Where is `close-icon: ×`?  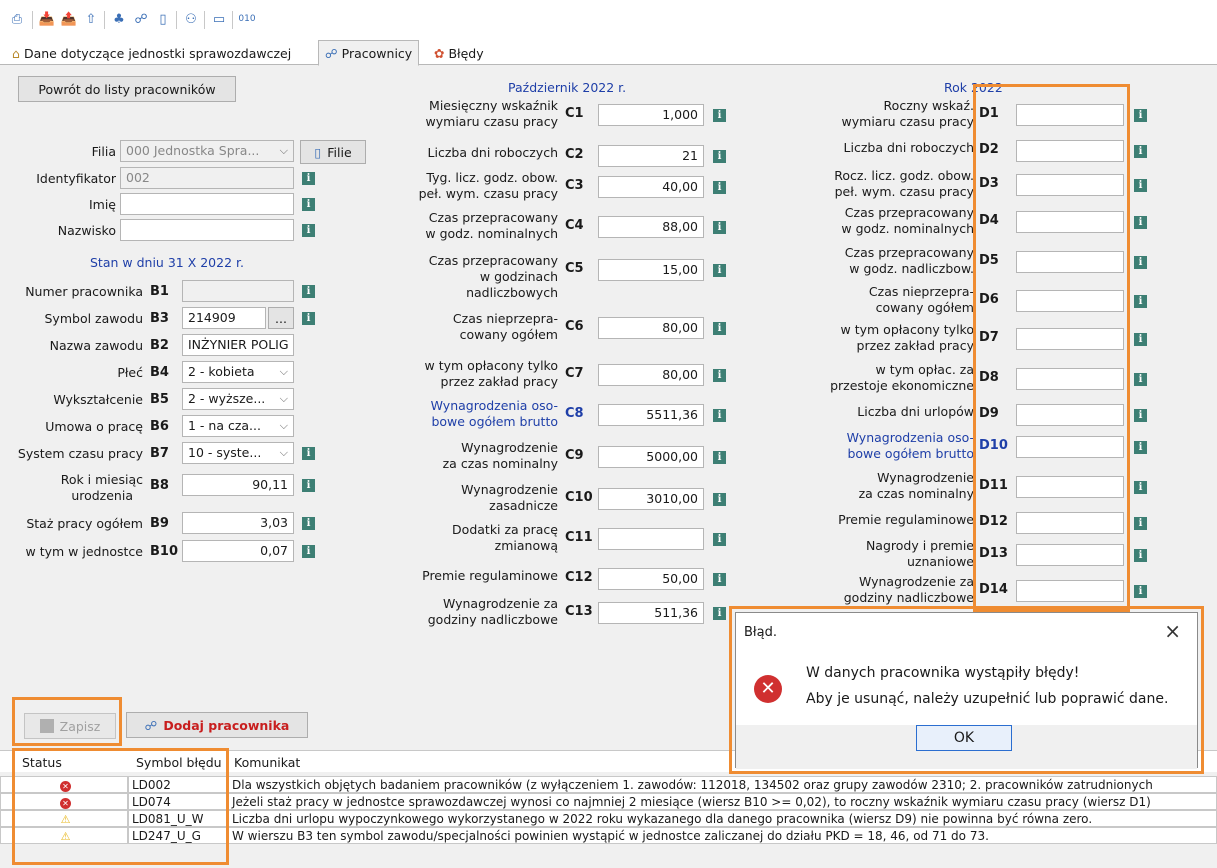
close-icon: × is located at coordinates (1172, 631).